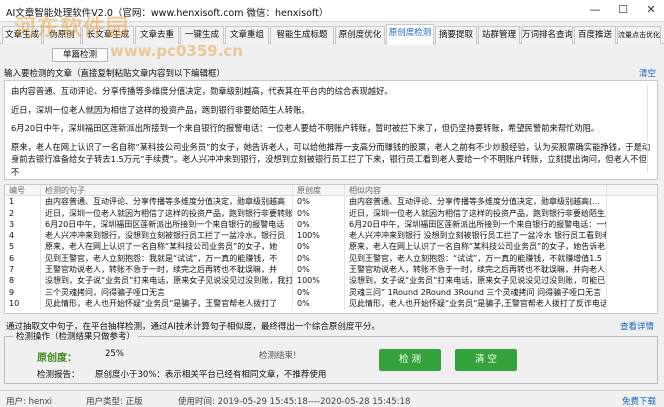 This screenshot has height=407, width=664. Describe the element at coordinates (651, 129) in the screenshot. I see `article-scrollbar` at that location.